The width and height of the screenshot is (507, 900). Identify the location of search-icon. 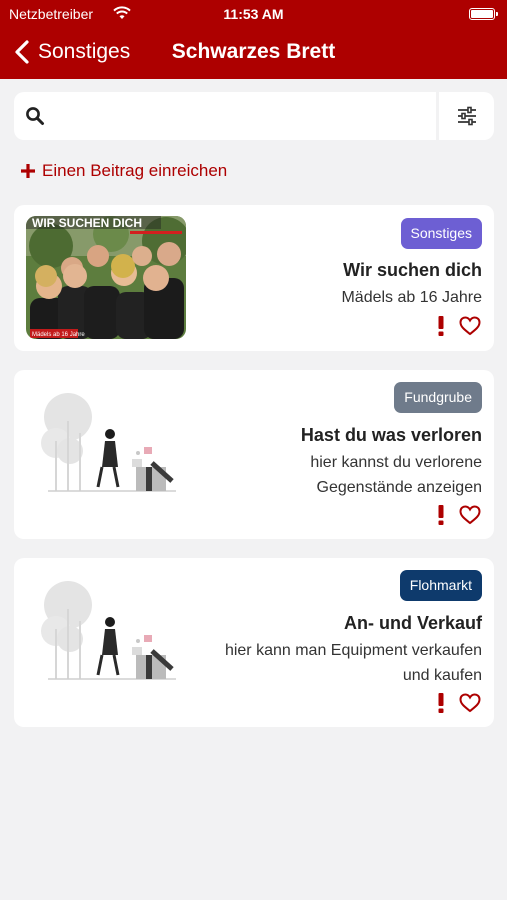
(35, 116).